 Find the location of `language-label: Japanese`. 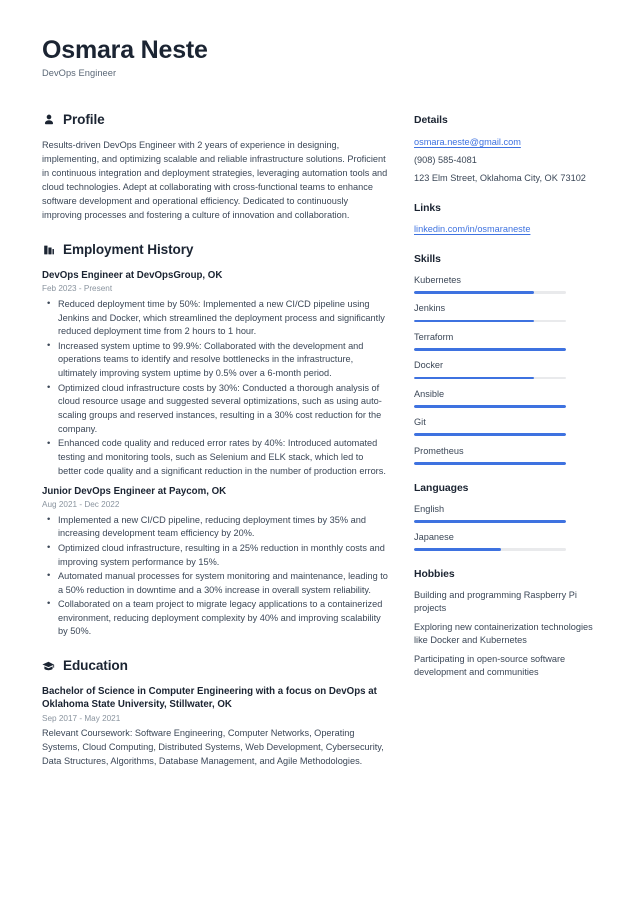

language-label: Japanese is located at coordinates (434, 537).